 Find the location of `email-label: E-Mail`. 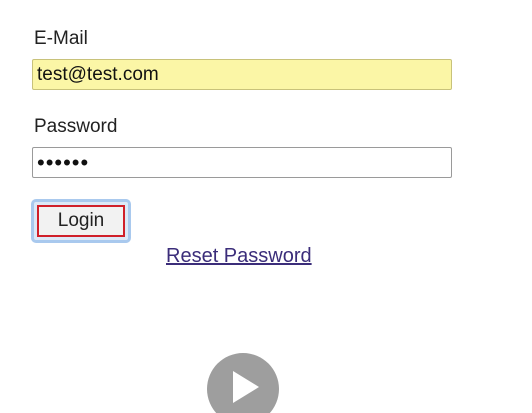

email-label: E-Mail is located at coordinates (61, 38).